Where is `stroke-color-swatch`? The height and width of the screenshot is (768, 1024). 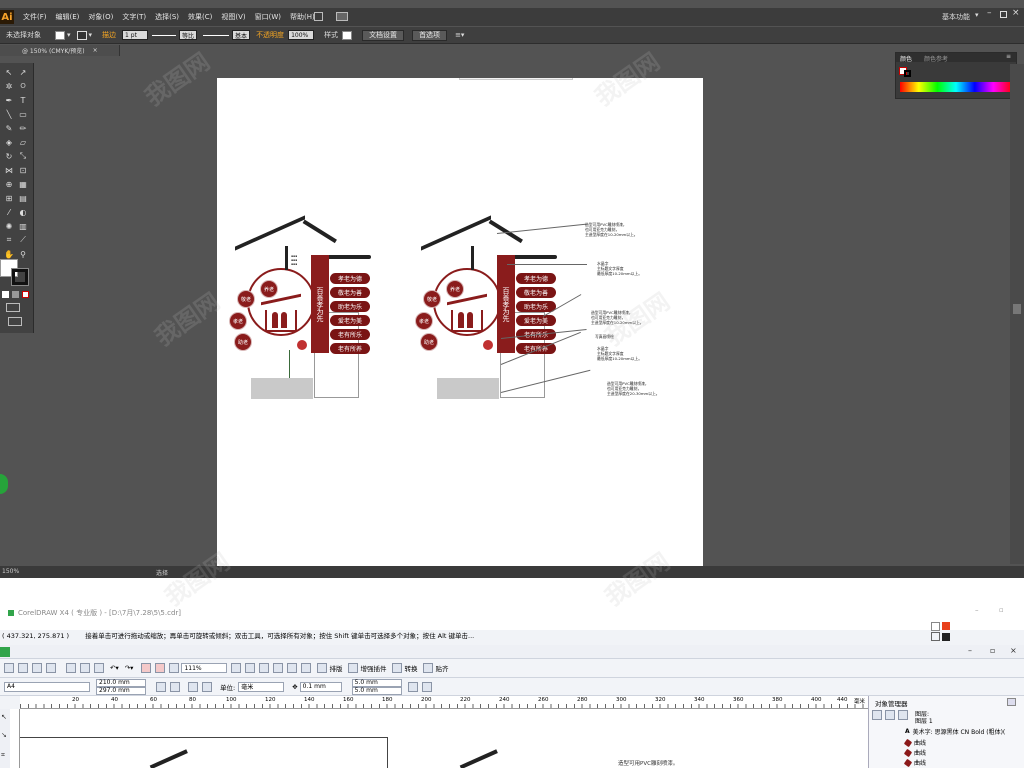 stroke-color-swatch is located at coordinates (20, 277).